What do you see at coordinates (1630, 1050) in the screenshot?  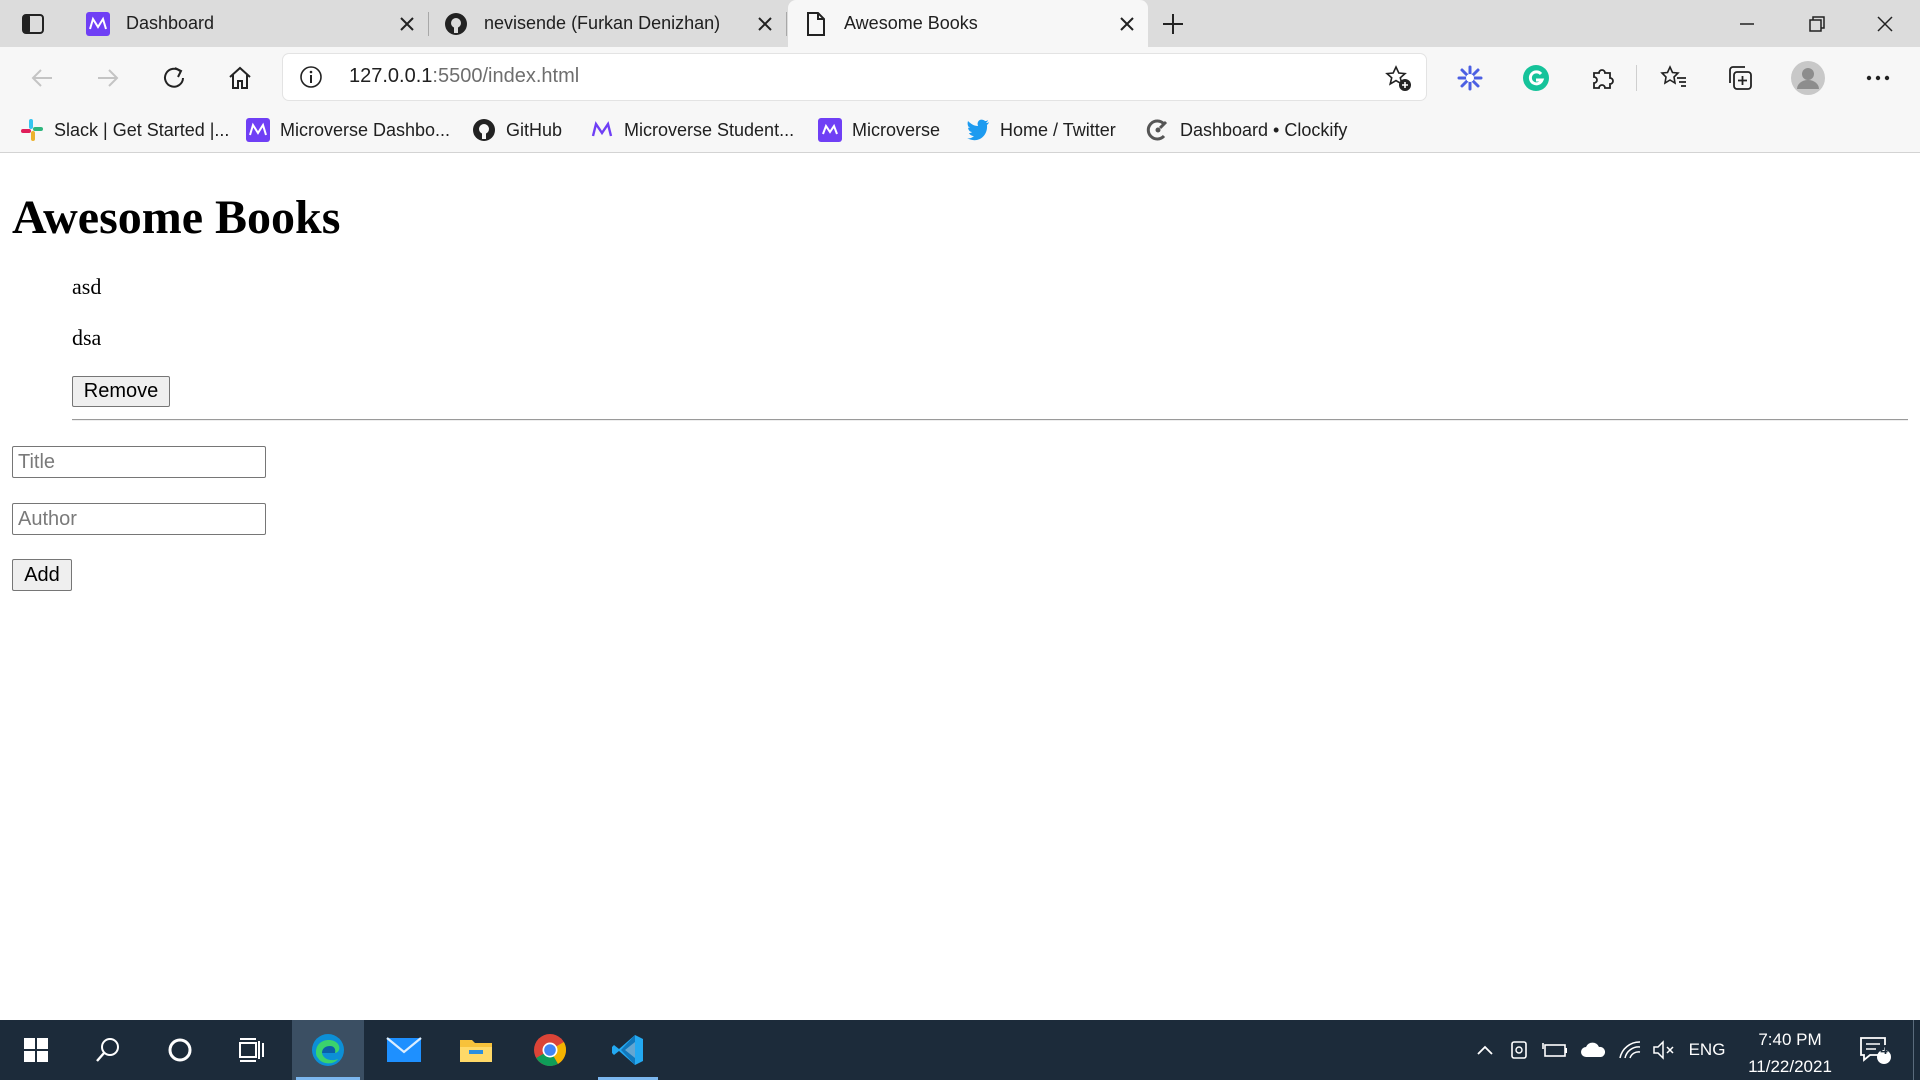 I see `tray-network` at bounding box center [1630, 1050].